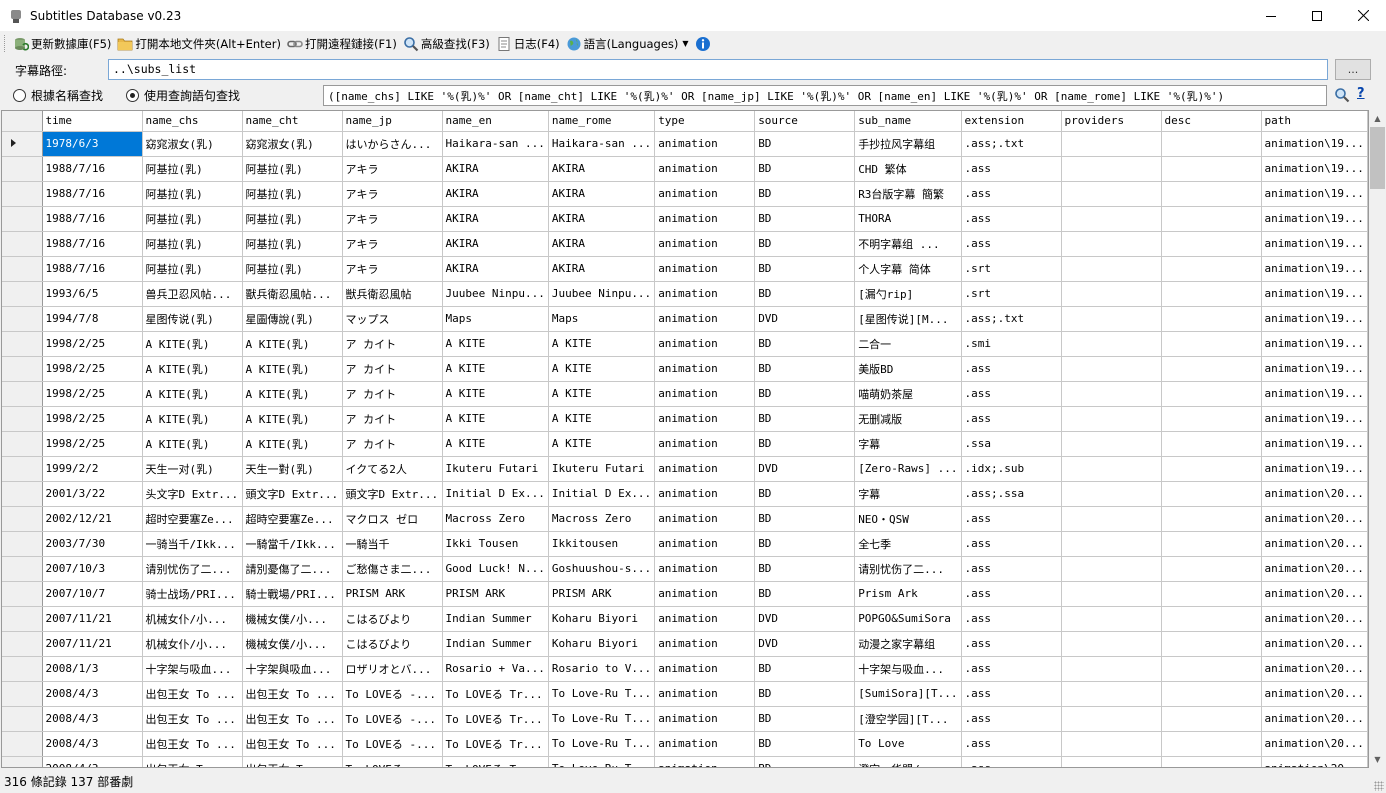 Image resolution: width=1386 pixels, height=793 pixels. Describe the element at coordinates (392, 644) in the screenshot. I see `table-cell: こはるびより` at that location.